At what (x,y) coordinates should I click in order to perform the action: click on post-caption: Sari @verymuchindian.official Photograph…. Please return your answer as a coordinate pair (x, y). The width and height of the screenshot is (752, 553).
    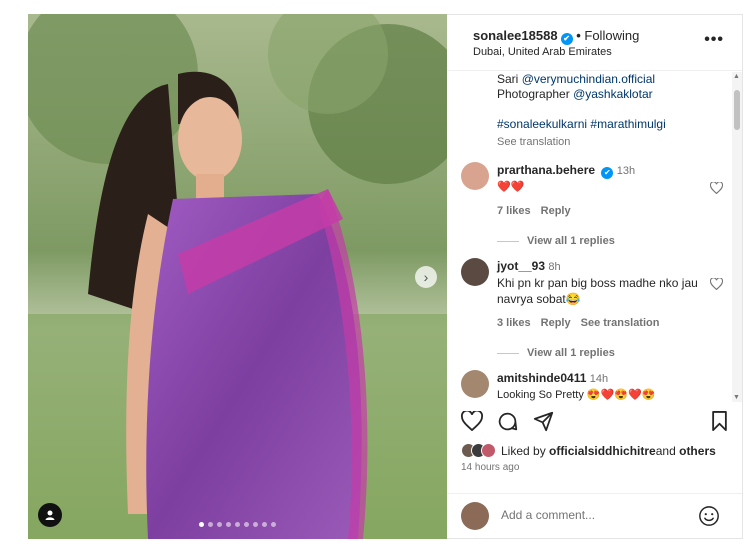
    Looking at the image, I should click on (607, 111).